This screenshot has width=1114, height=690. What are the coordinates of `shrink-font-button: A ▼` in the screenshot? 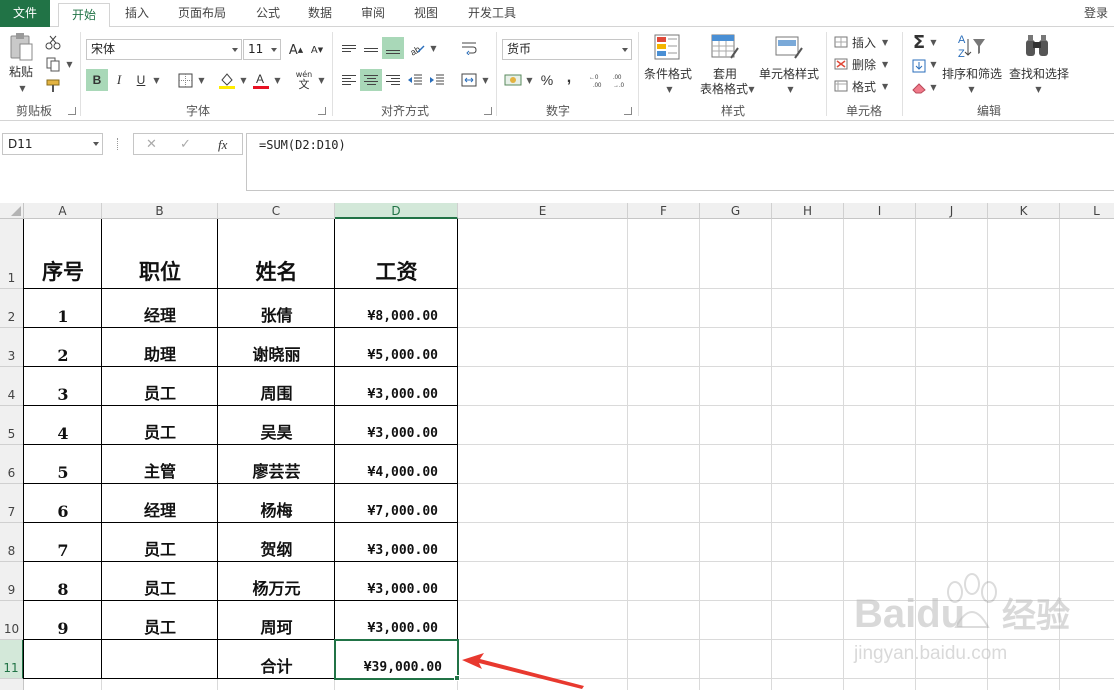 It's located at (317, 50).